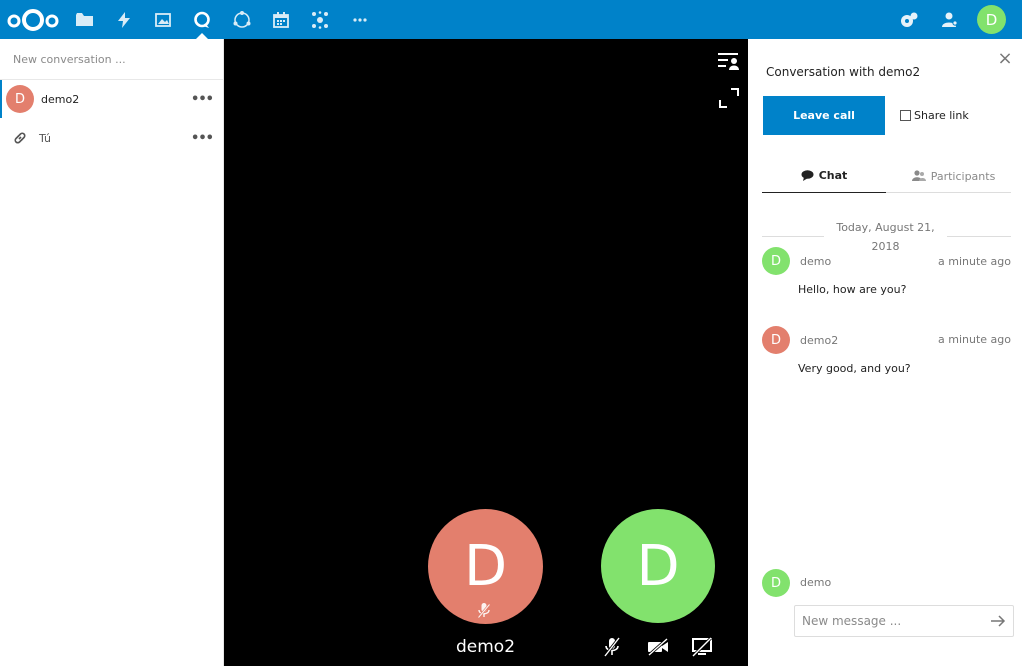 Image resolution: width=1022 pixels, height=666 pixels. What do you see at coordinates (843, 72) in the screenshot?
I see `sidebar-title: Conversation with demo2` at bounding box center [843, 72].